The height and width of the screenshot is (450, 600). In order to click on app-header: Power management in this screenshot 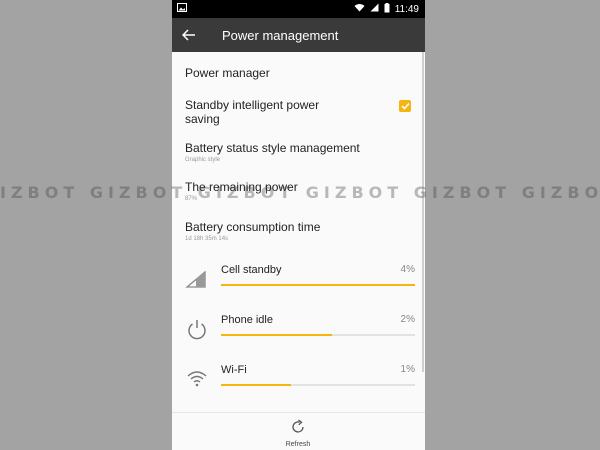, I will do `click(298, 35)`.